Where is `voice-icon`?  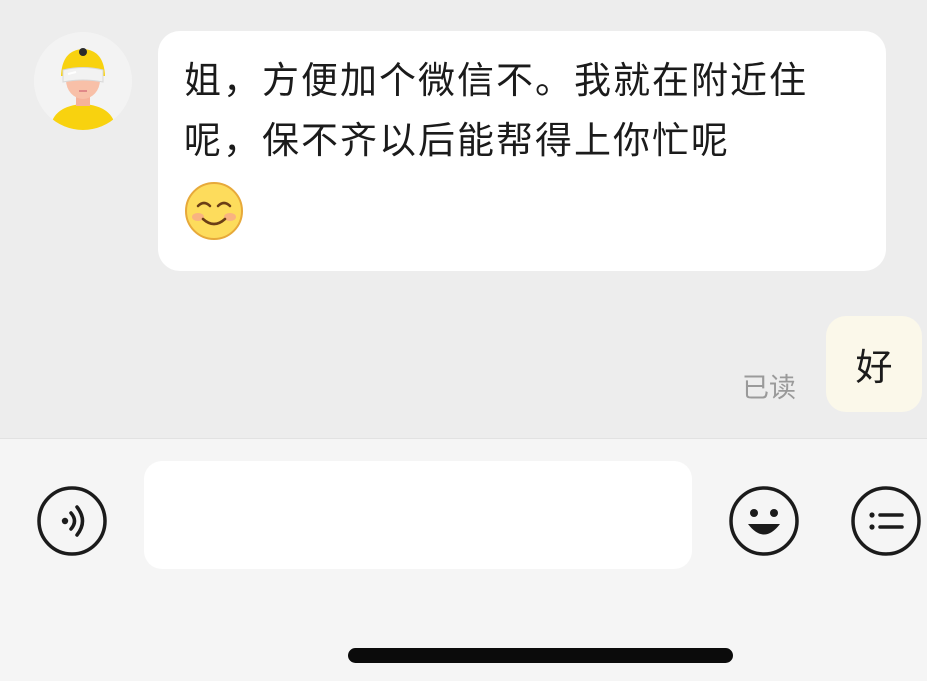
voice-icon is located at coordinates (72, 521).